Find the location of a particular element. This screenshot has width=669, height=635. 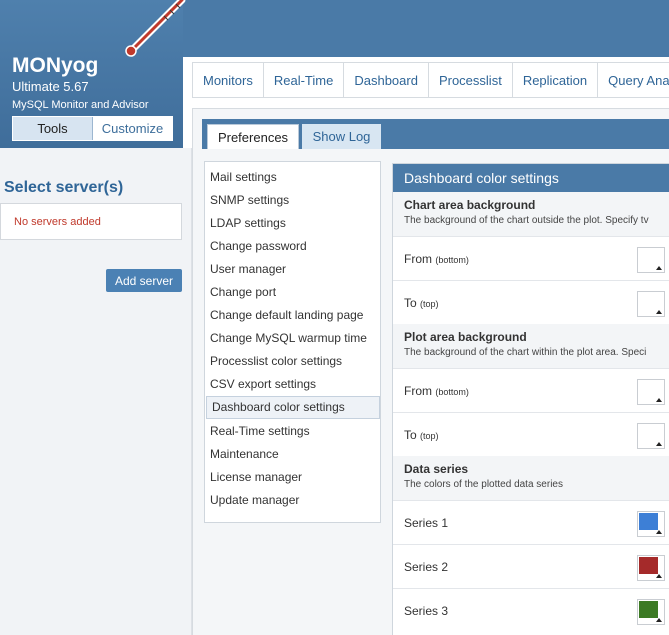

settings-item-processlist-colors: Processlist color settings is located at coordinates (292, 361).